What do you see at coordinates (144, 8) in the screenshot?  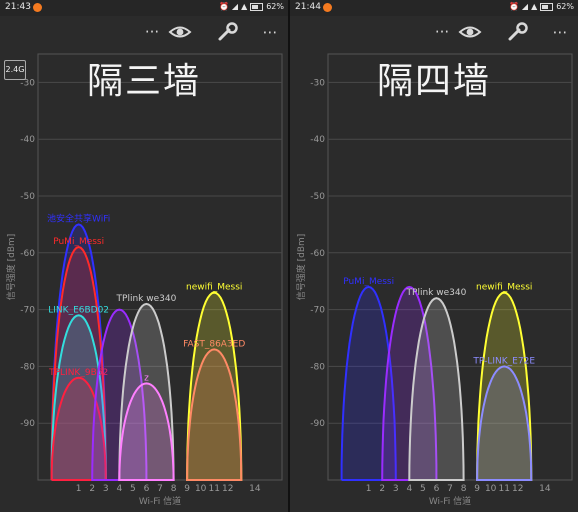 I see `status-bar: 21:43 ⏰ ◢ ▲ 62%` at bounding box center [144, 8].